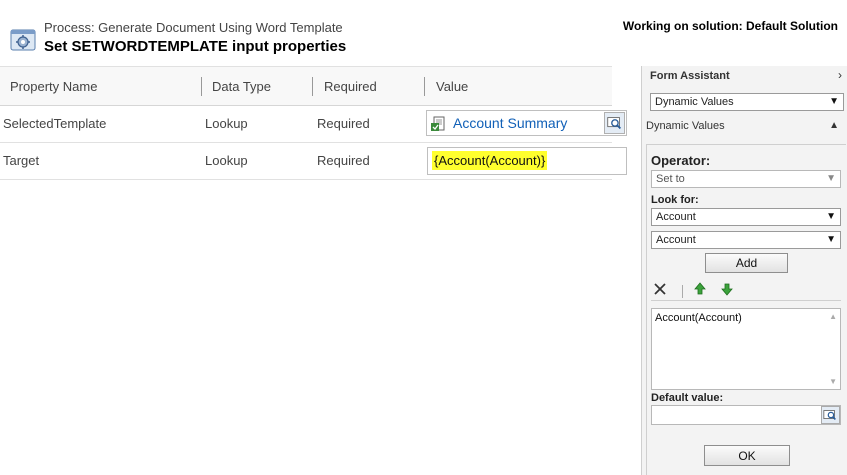 Image resolution: width=847 pixels, height=475 pixels. What do you see at coordinates (833, 381) in the screenshot?
I see `scroll-down-icon: ▼` at bounding box center [833, 381].